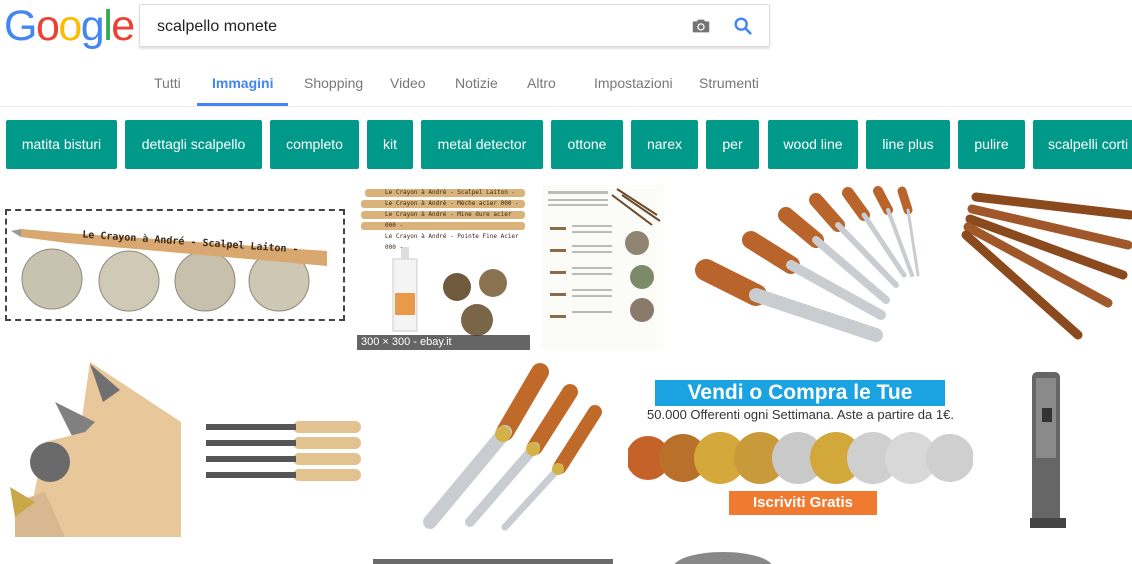 Image resolution: width=1132 pixels, height=564 pixels. I want to click on image-hover-caption: 300 × 300 - ebay.it, so click(443, 342).